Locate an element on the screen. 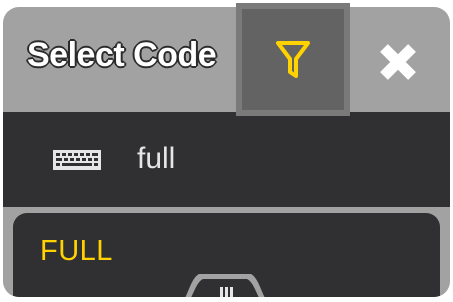  close-button is located at coordinates (398, 62).